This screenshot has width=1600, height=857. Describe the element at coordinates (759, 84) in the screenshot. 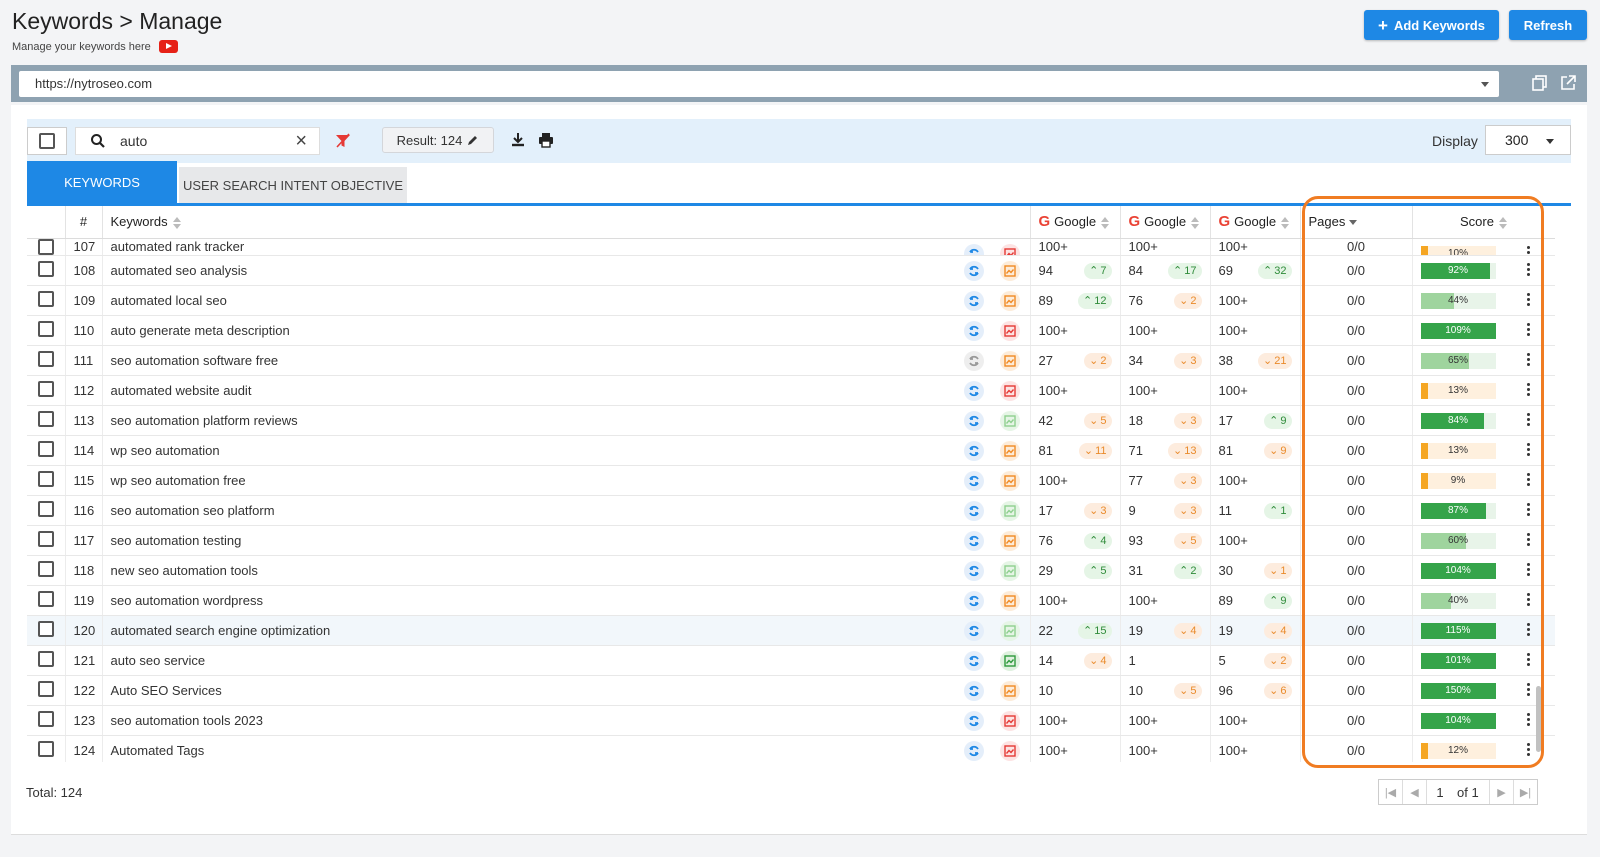

I see `url-select: https://nytroseo.com` at that location.